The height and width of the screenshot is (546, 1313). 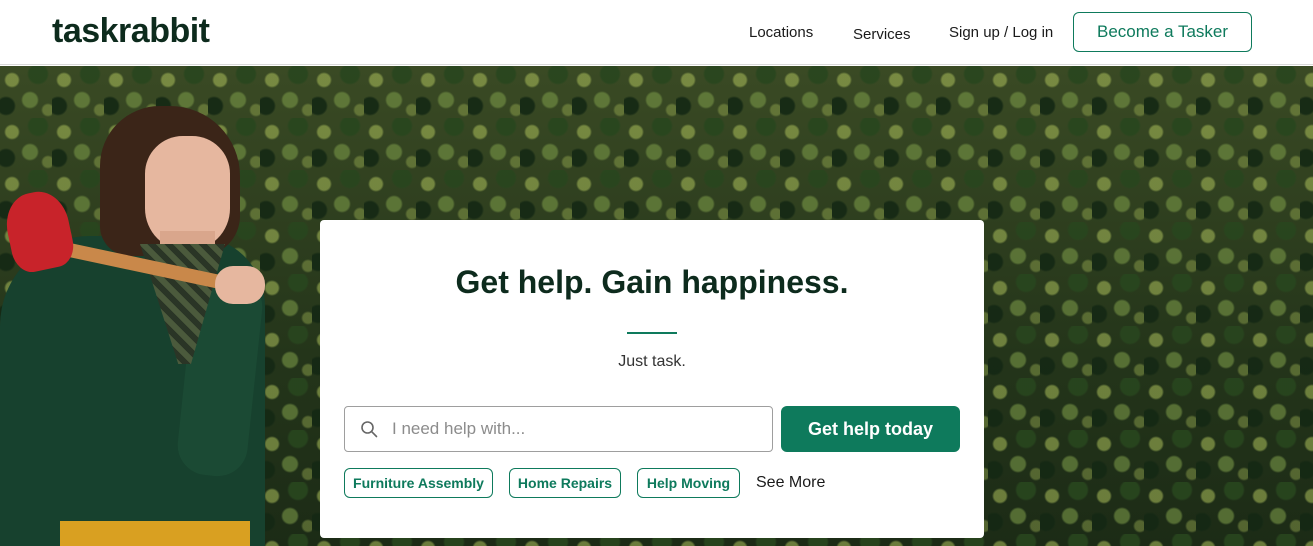 I want to click on quick-task-help-moving: Help Moving, so click(x=688, y=483).